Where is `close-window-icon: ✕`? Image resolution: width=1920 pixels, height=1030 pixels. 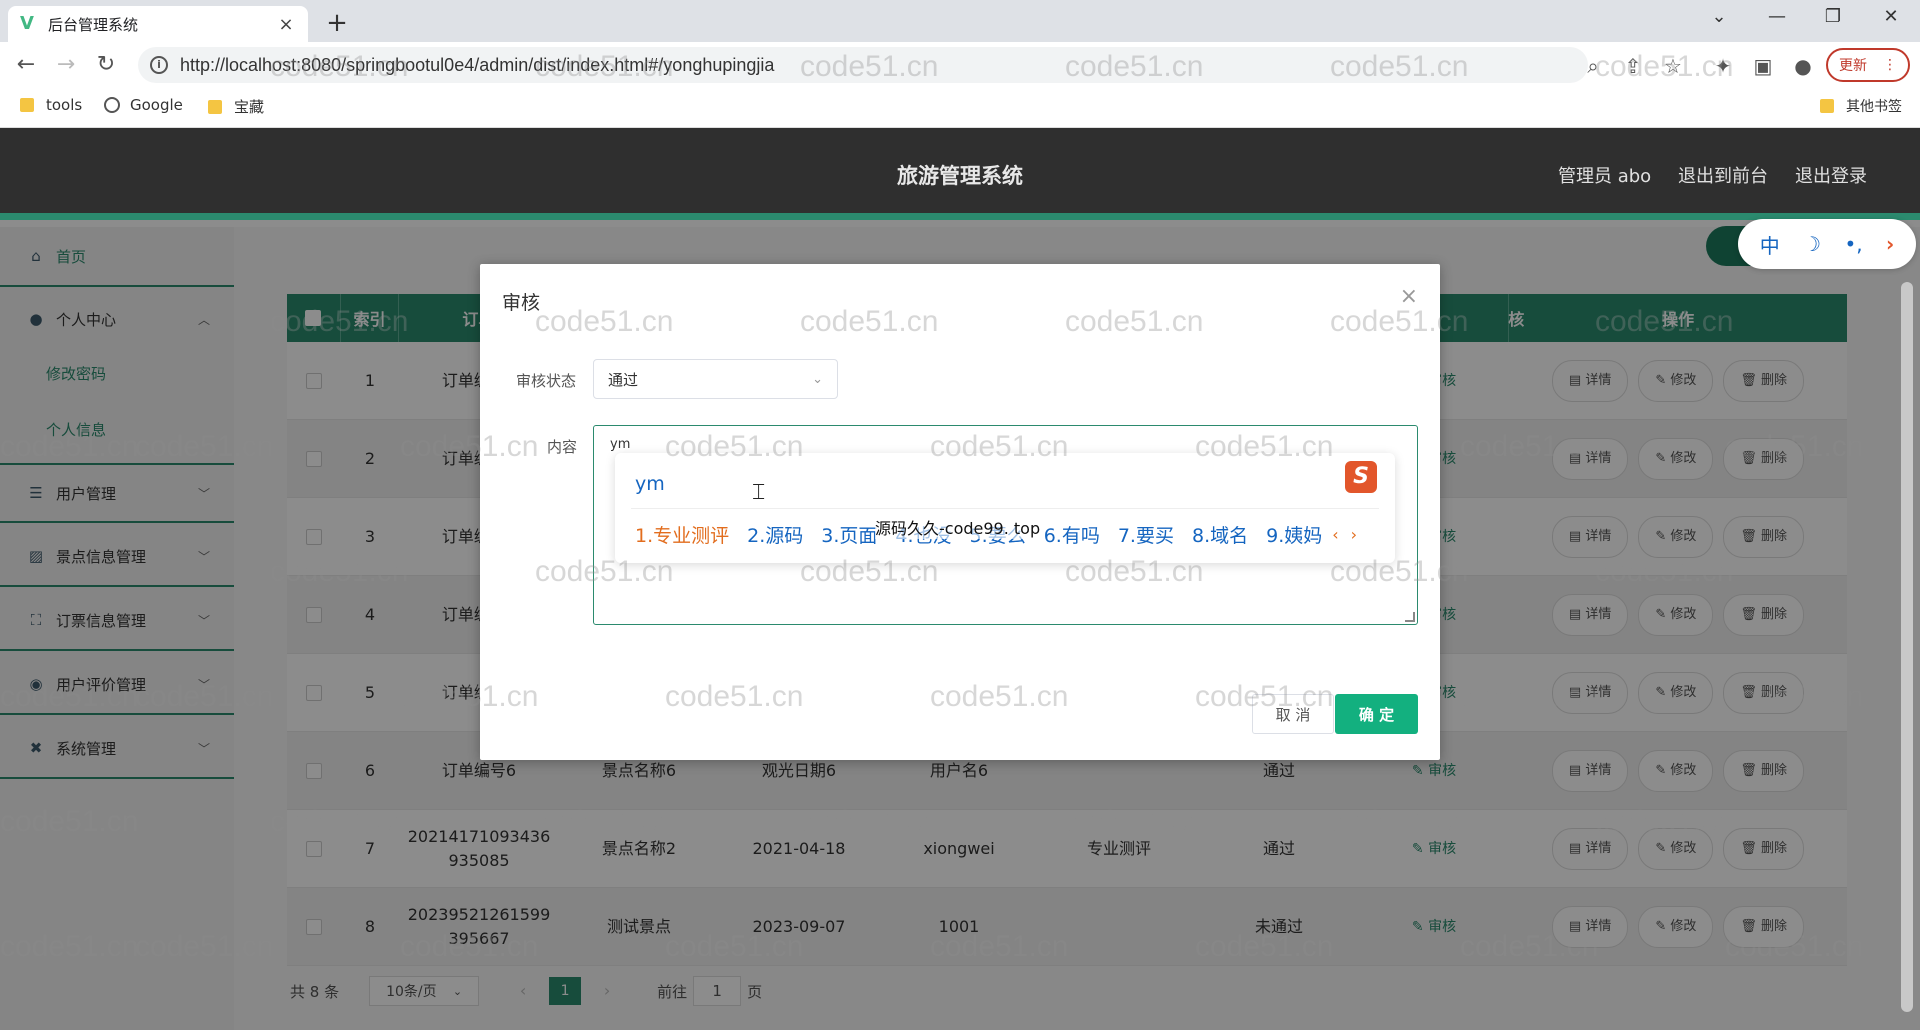 close-window-icon: ✕ is located at coordinates (1891, 16).